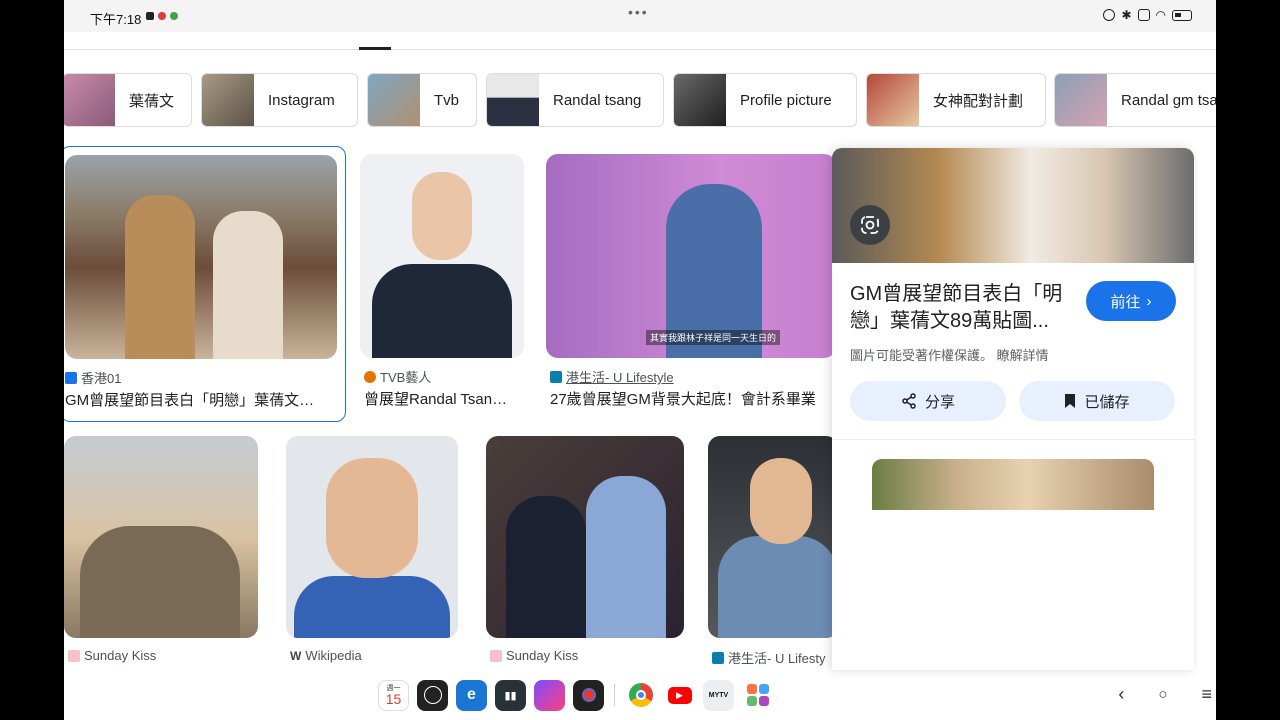 Image resolution: width=1280 pixels, height=720 pixels. Describe the element at coordinates (1160, 15) in the screenshot. I see `wifi-icon: ◠` at that location.